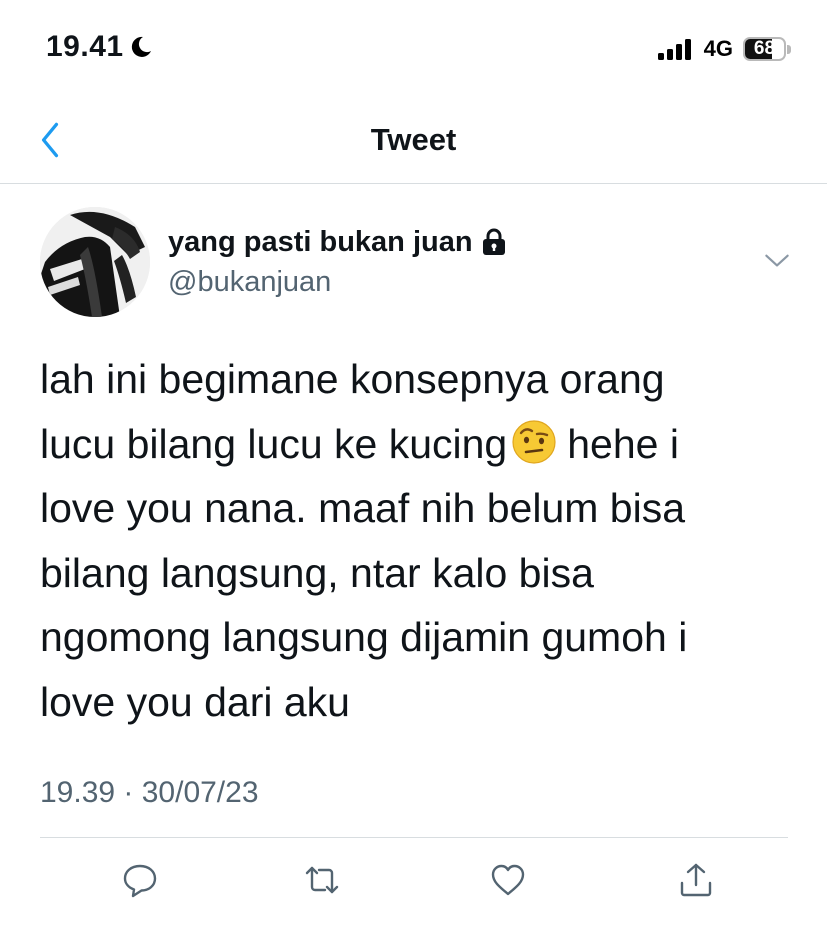  I want to click on like-icon, so click(508, 882).